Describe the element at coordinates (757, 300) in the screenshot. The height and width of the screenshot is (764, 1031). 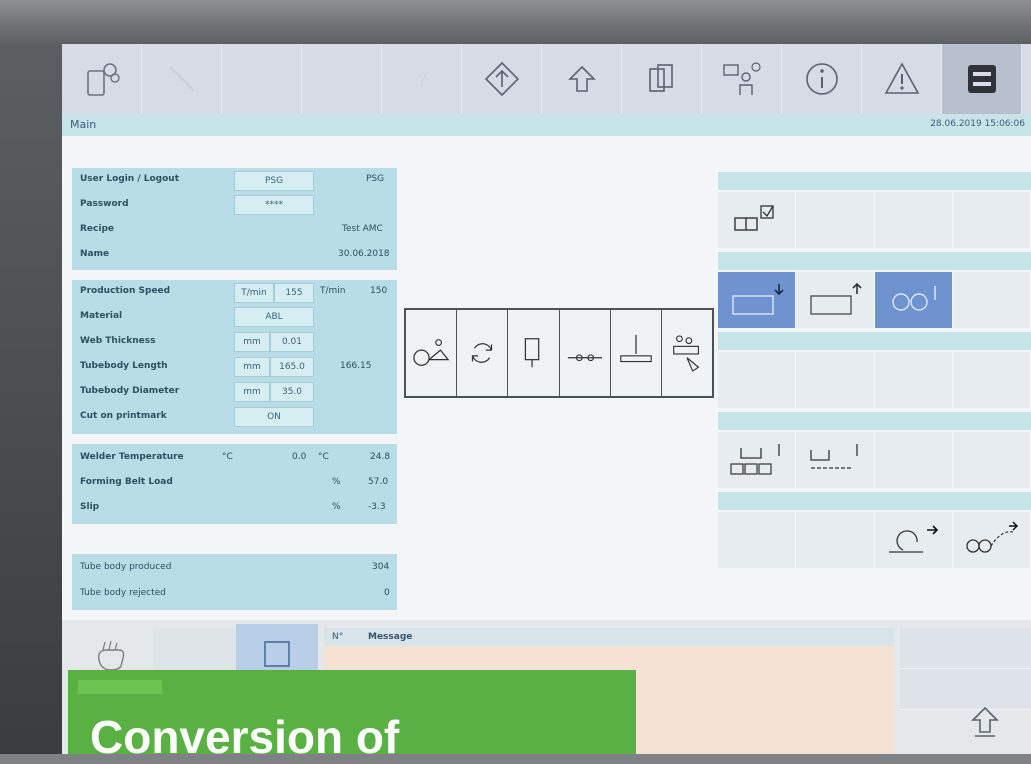
I see `unwind-down-button` at that location.